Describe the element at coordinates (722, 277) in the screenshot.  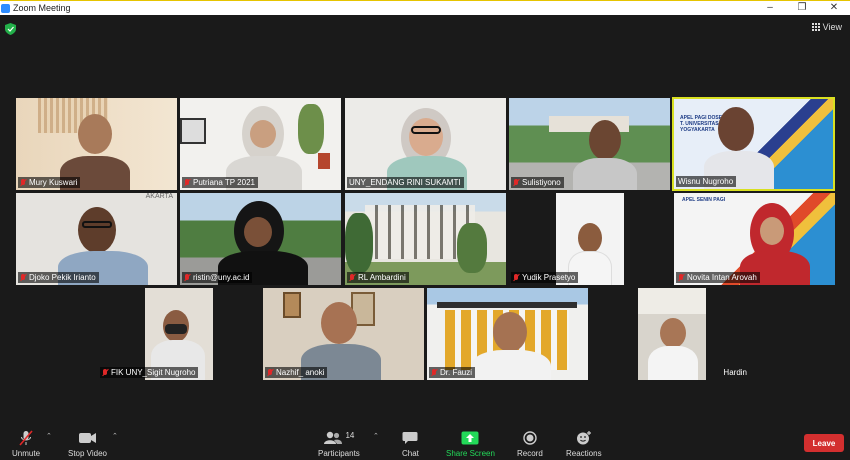
I see `participant-name: Novita Intan Arovah` at that location.